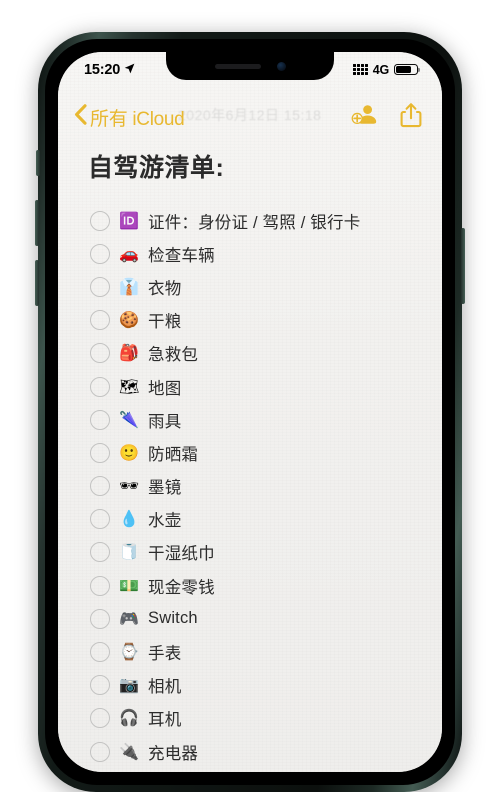  What do you see at coordinates (129, 618) in the screenshot?
I see `game-controller-emoji: 🎮` at bounding box center [129, 618].